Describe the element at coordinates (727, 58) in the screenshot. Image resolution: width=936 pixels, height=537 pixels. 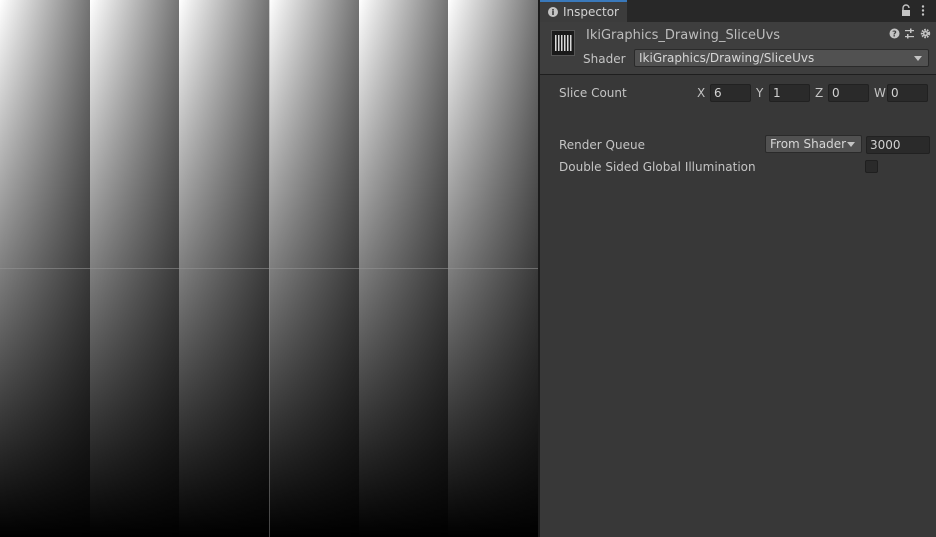
I see `shader-value: IkiGraphics/Drawing/SliceUvs` at that location.